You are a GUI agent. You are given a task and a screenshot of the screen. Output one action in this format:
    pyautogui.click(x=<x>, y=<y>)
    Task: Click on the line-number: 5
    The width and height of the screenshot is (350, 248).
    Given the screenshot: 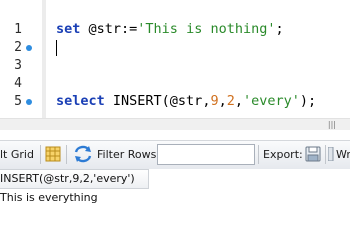 What is the action you would take?
    pyautogui.click(x=18, y=101)
    